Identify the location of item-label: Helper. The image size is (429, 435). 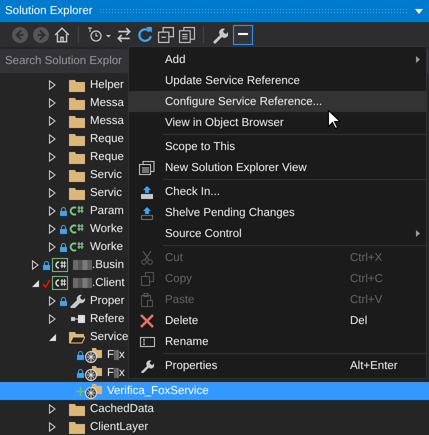
(107, 85).